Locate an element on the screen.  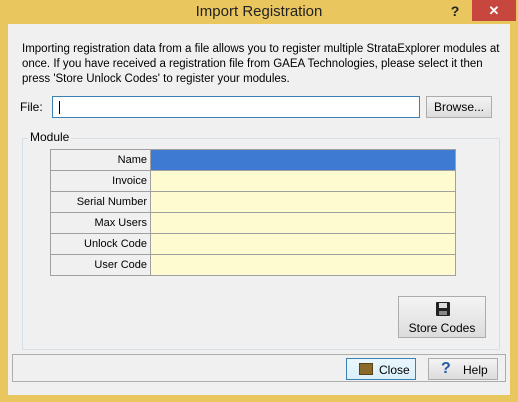
close-label: Close is located at coordinates (394, 370).